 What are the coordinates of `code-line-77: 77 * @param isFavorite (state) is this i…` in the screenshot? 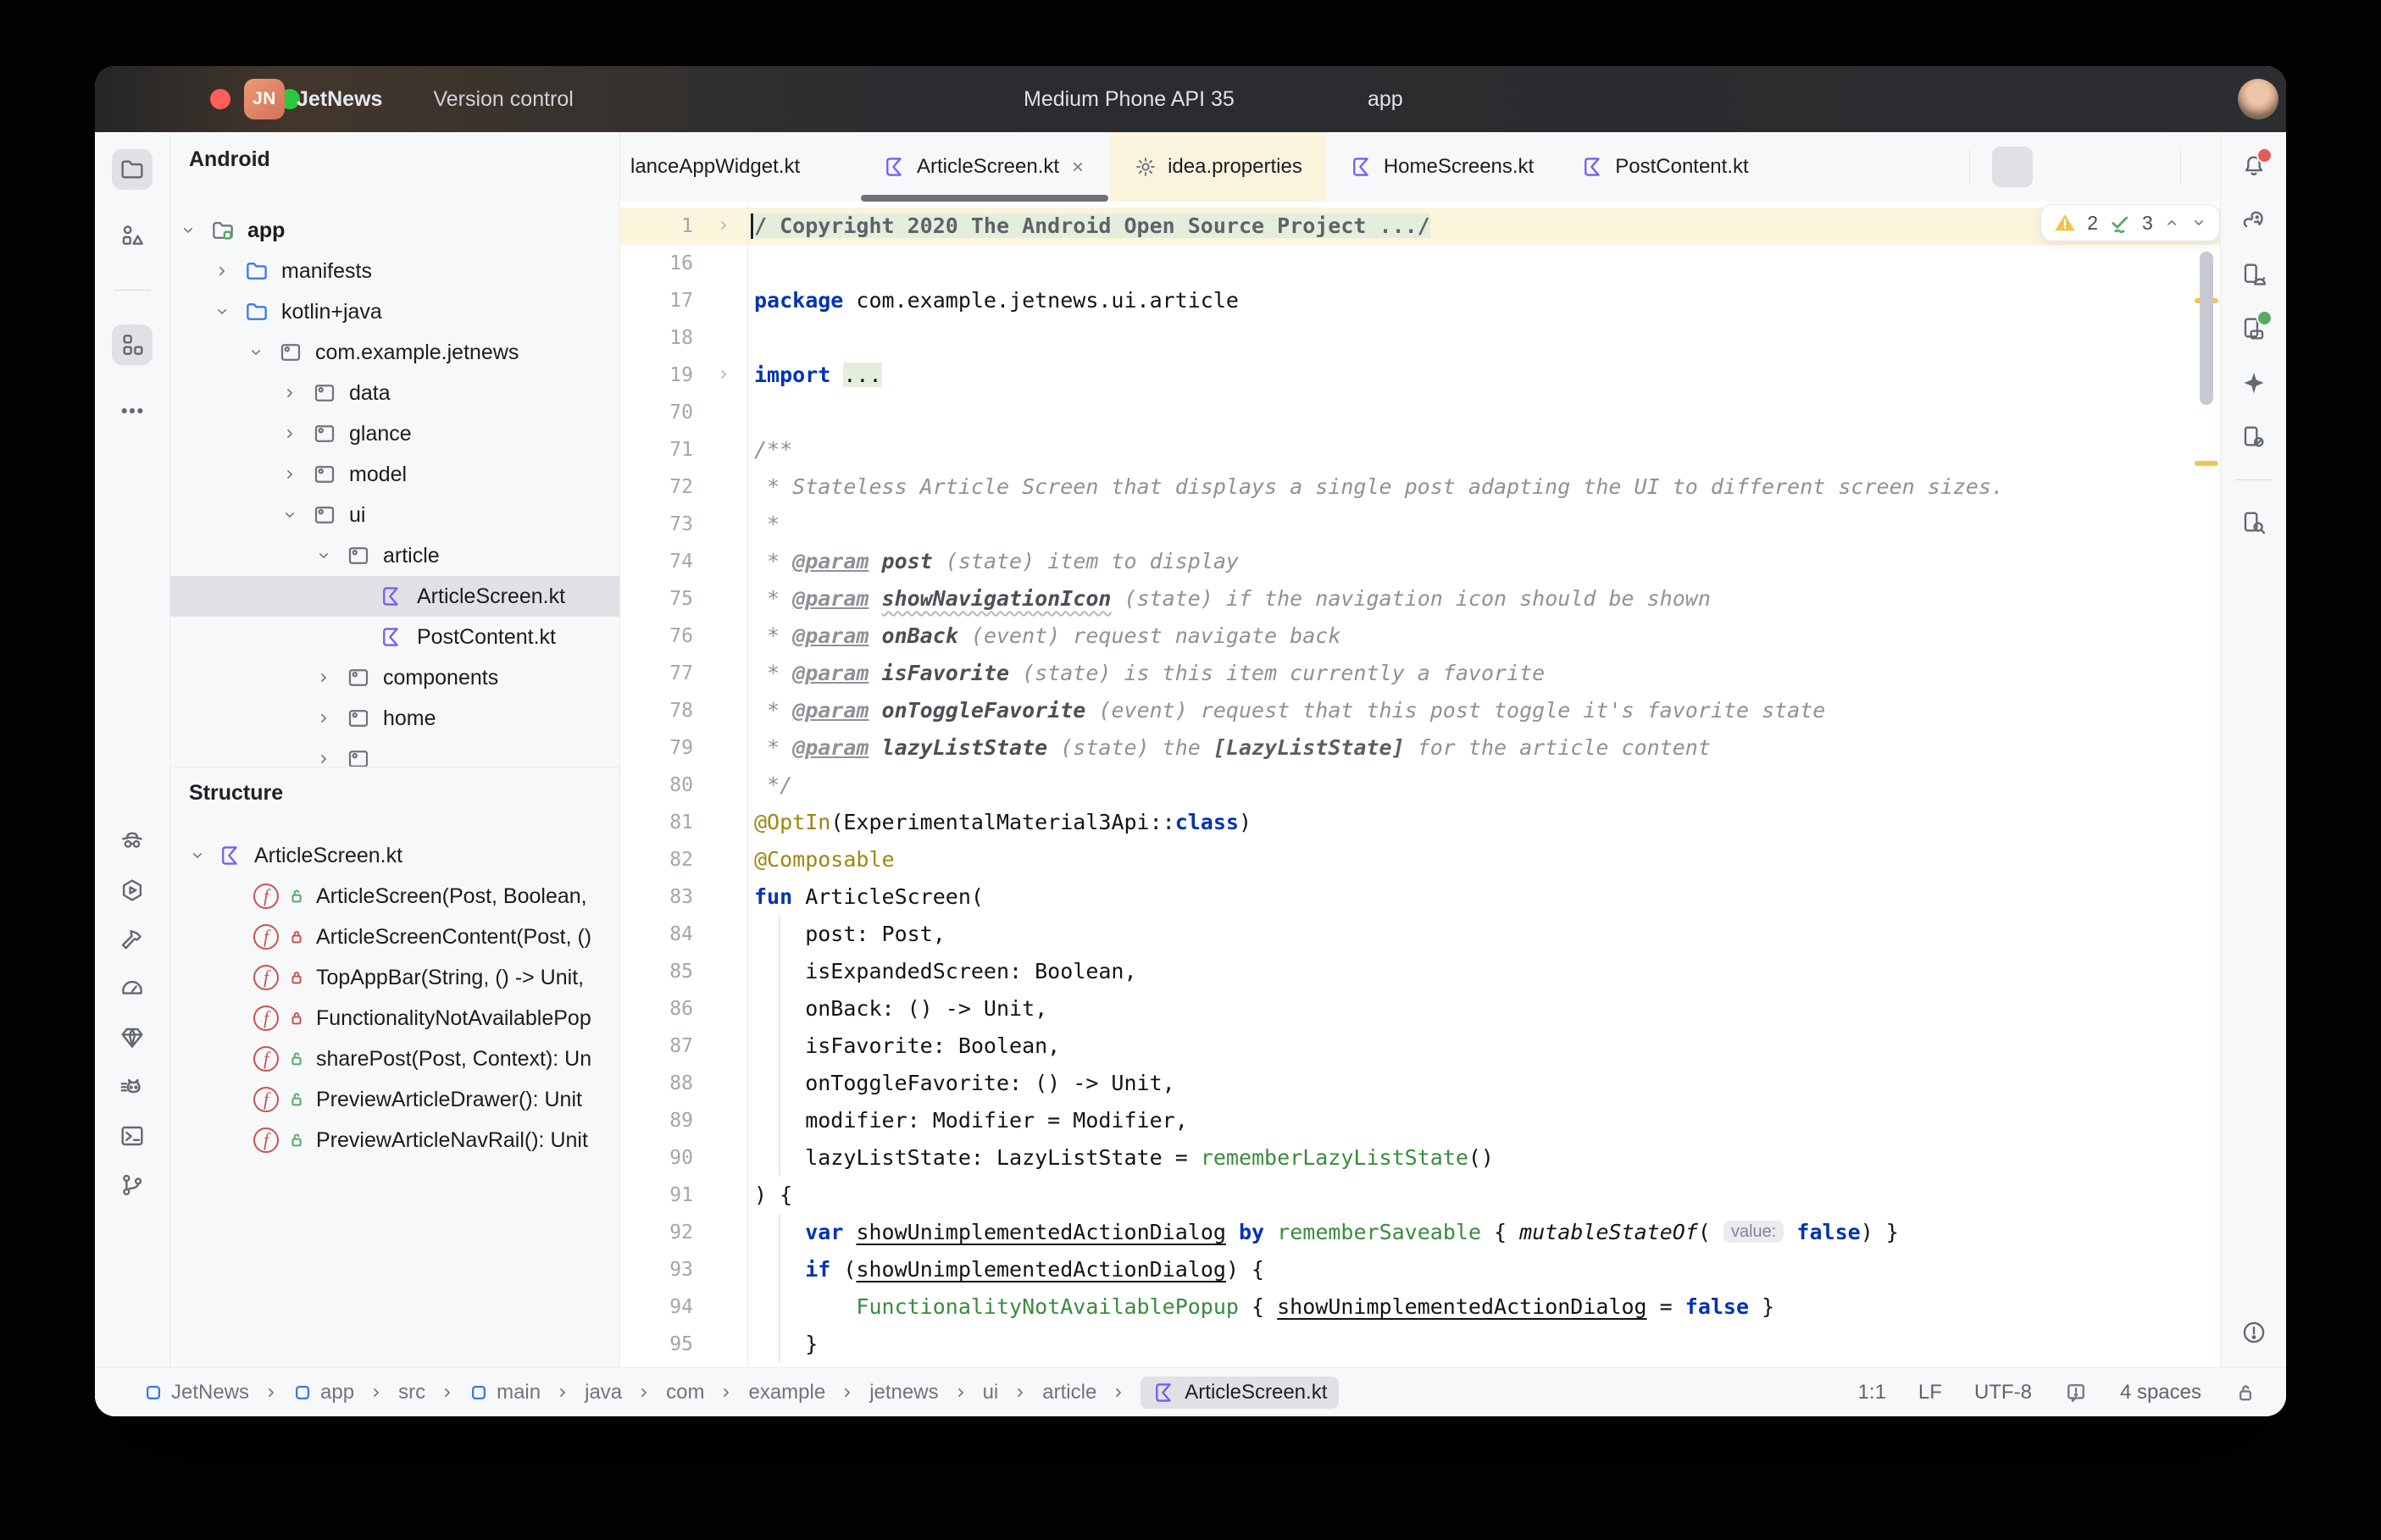 It's located at (1420, 673).